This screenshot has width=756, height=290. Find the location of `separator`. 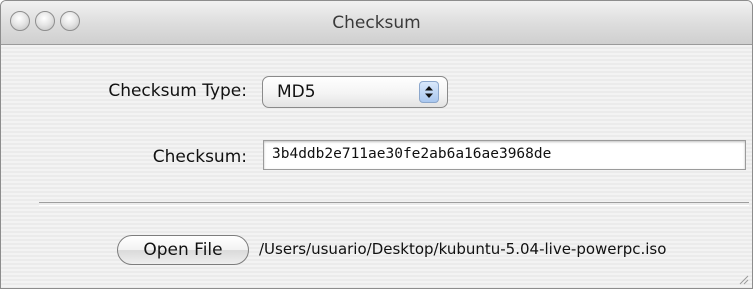

separator is located at coordinates (394, 204).